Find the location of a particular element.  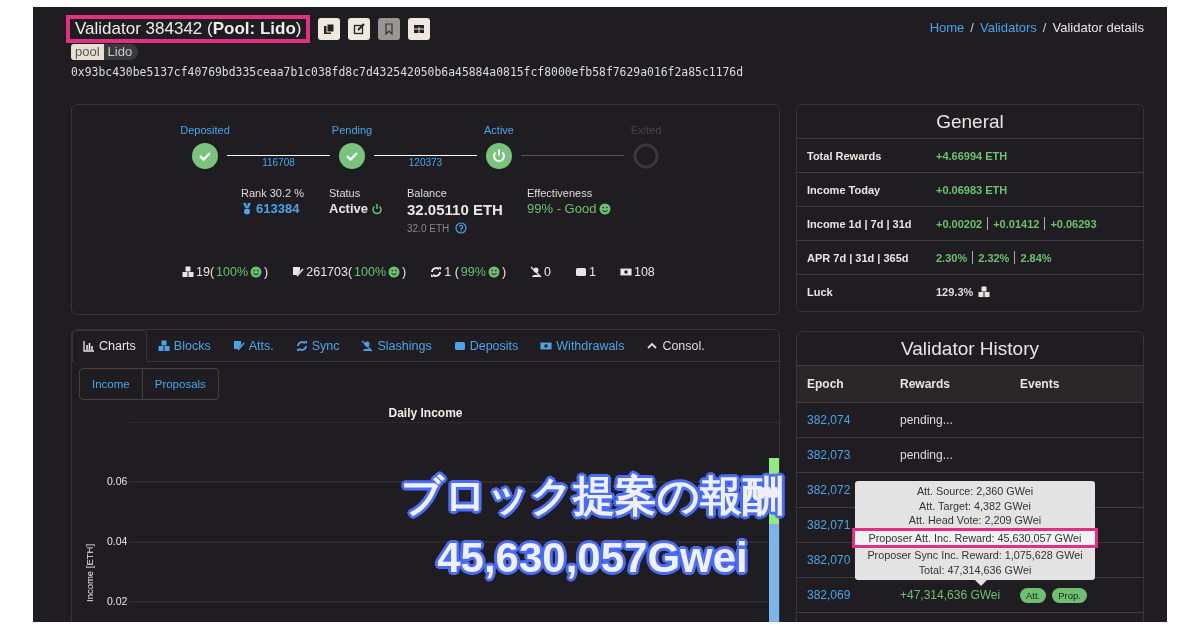

table-icon is located at coordinates (419, 29).